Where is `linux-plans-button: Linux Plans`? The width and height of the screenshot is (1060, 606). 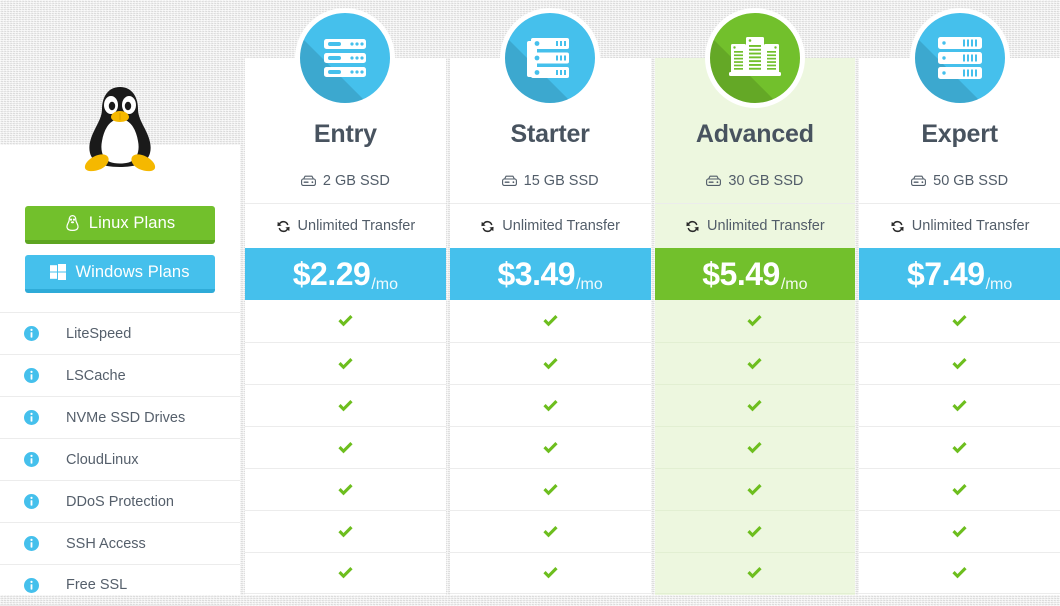
linux-plans-button: Linux Plans is located at coordinates (120, 225).